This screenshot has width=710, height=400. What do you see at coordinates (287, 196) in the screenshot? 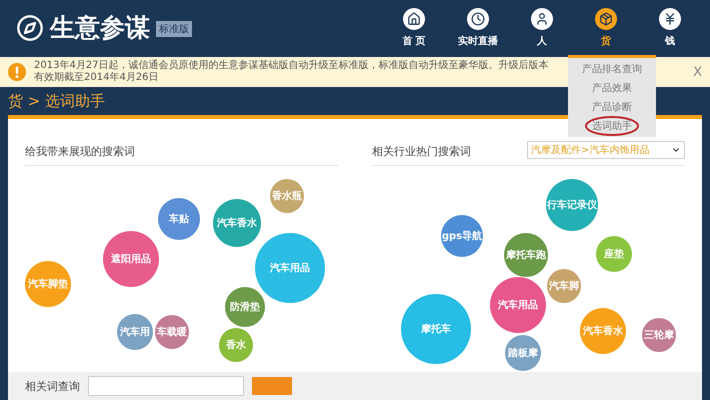
I see `keyword-bubble: 香水瓶` at bounding box center [287, 196].